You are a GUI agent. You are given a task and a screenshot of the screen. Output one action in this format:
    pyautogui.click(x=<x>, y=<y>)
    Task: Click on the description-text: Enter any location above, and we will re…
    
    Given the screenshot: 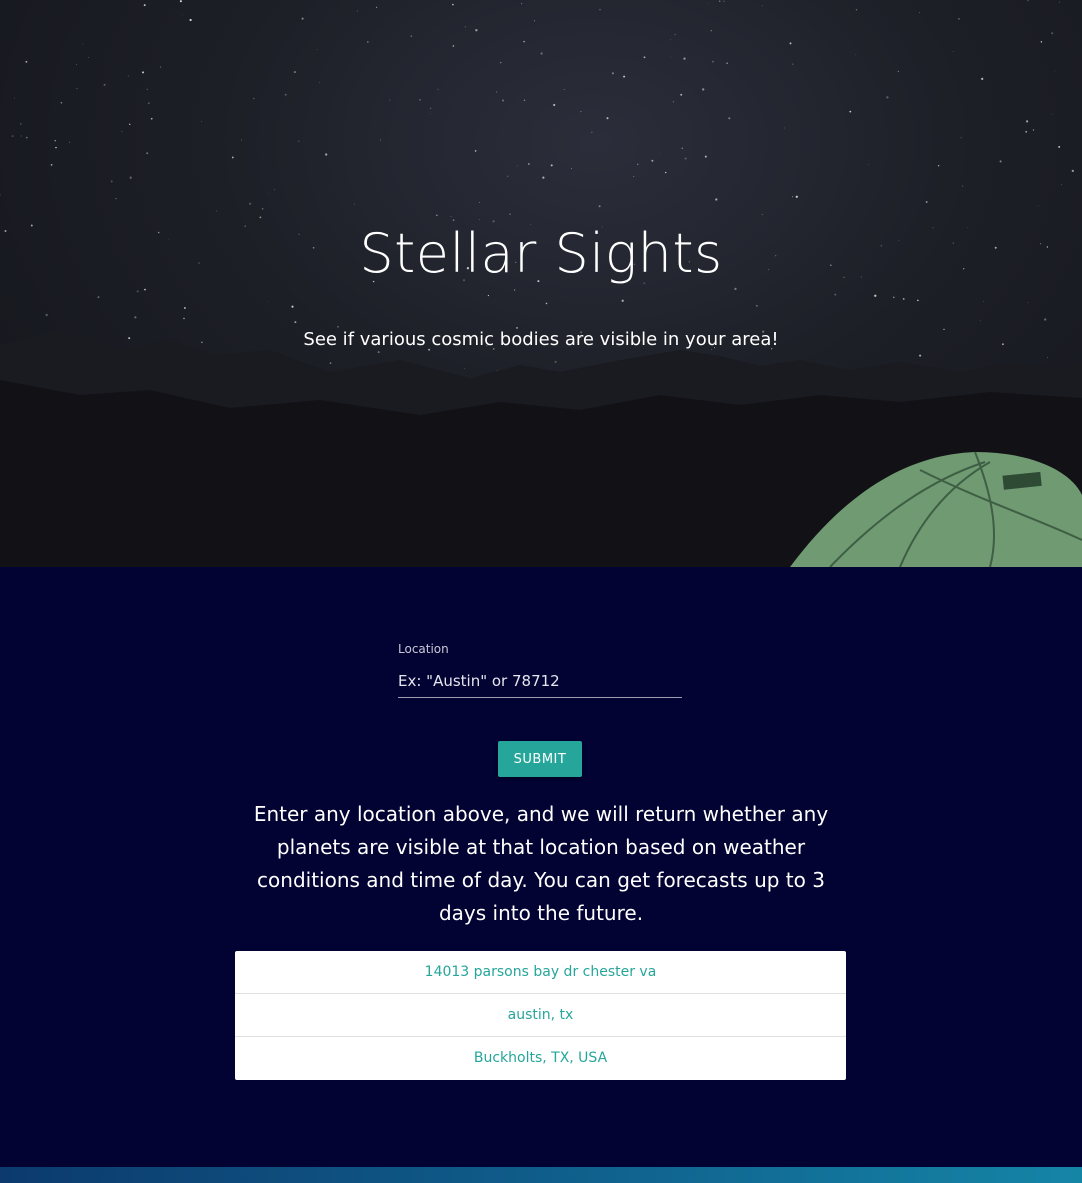 What is the action you would take?
    pyautogui.click(x=541, y=863)
    